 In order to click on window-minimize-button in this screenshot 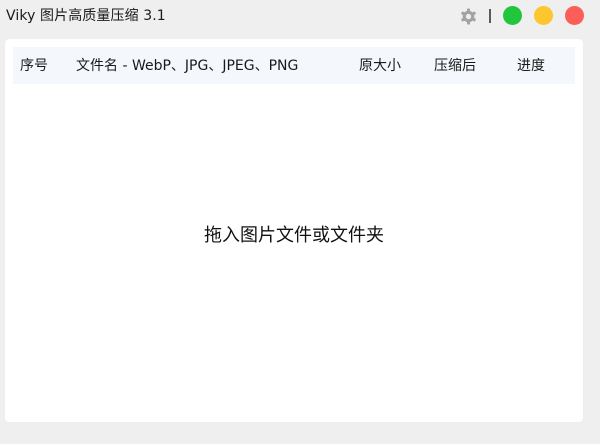, I will do `click(543, 15)`.